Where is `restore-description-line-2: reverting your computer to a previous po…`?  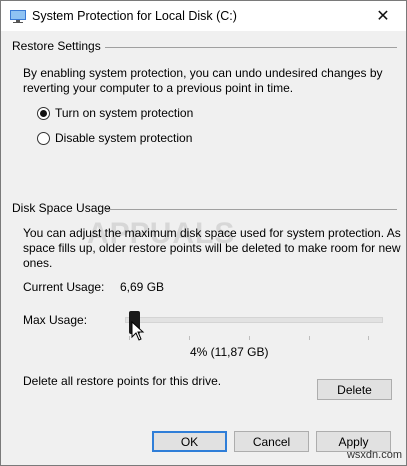 restore-description-line-2: reverting your computer to a previous po… is located at coordinates (158, 88).